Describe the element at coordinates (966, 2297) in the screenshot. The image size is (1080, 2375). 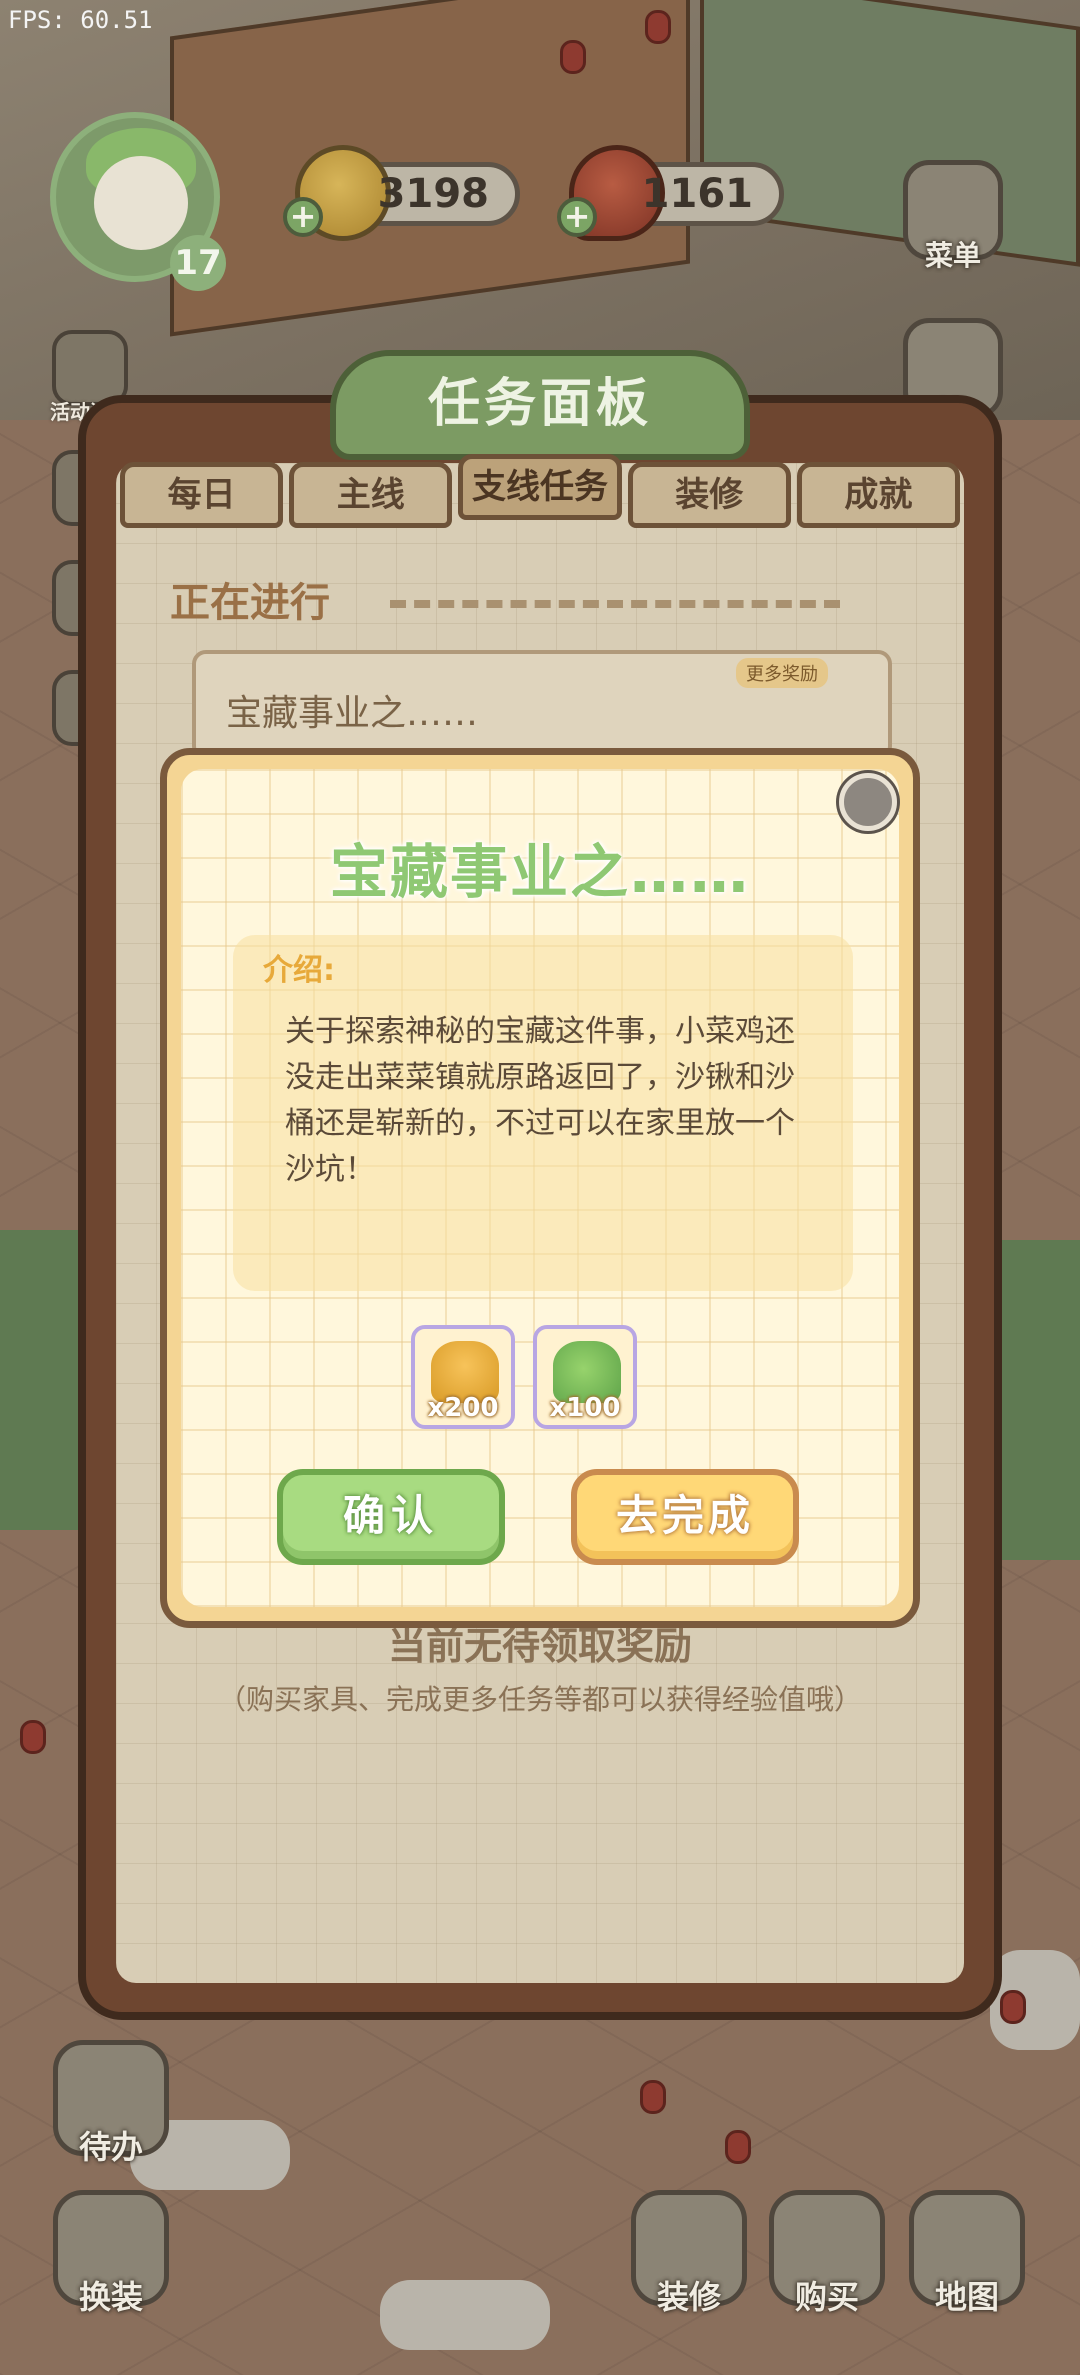
I see `map-label: 地图` at that location.